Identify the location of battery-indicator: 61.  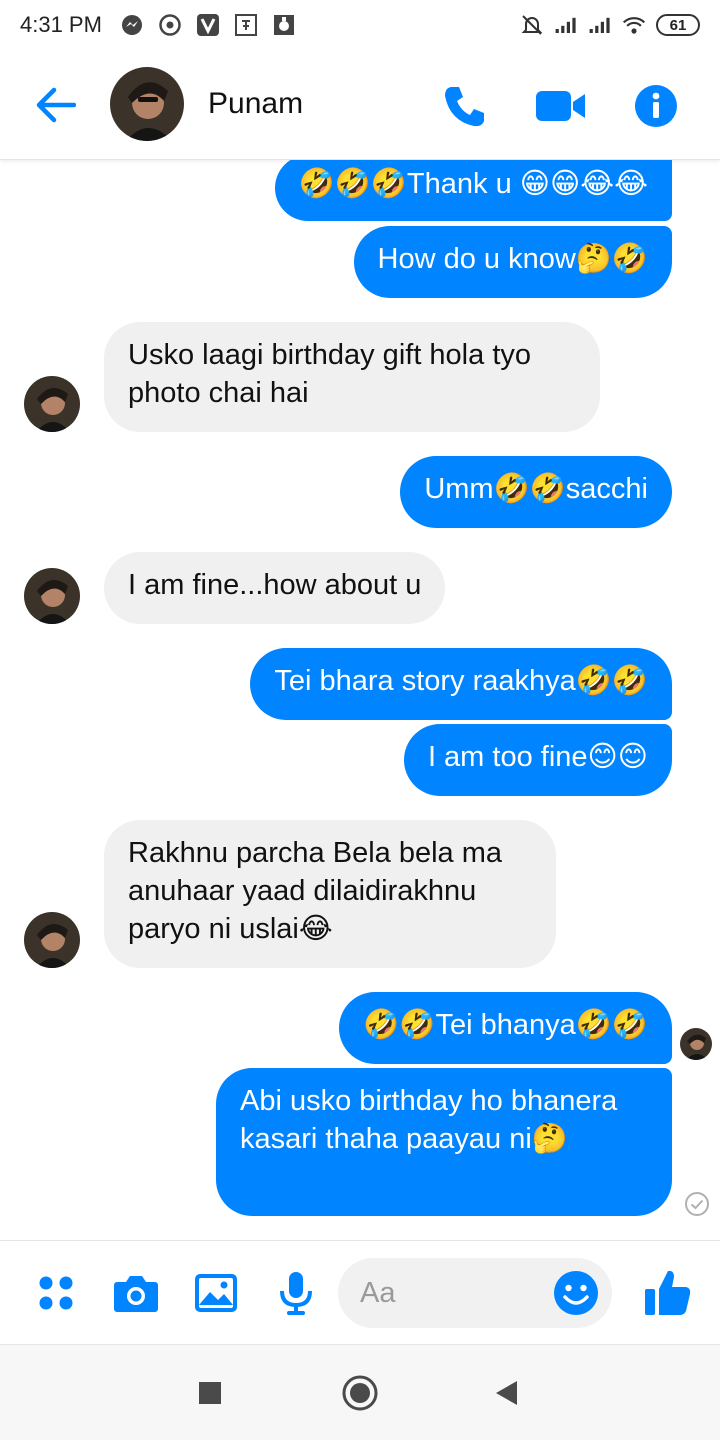
(678, 25).